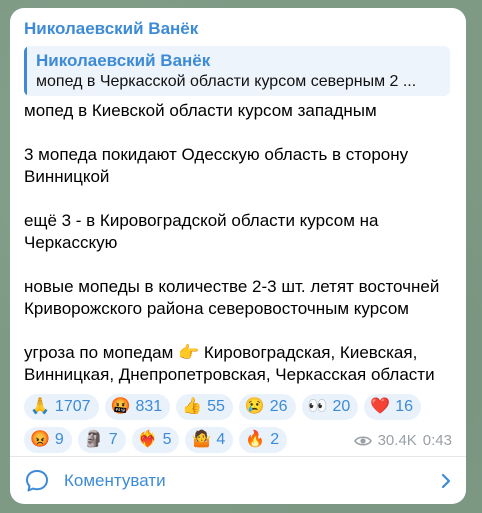  Describe the element at coordinates (111, 29) in the screenshot. I see `channel-name: Николаевский Ванёк` at that location.